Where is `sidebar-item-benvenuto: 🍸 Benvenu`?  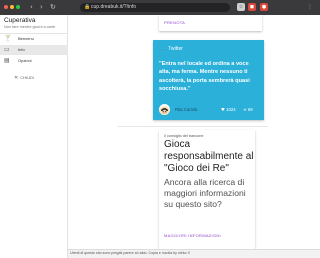 sidebar-item-benvenuto: 🍸 Benvenu is located at coordinates (34, 39).